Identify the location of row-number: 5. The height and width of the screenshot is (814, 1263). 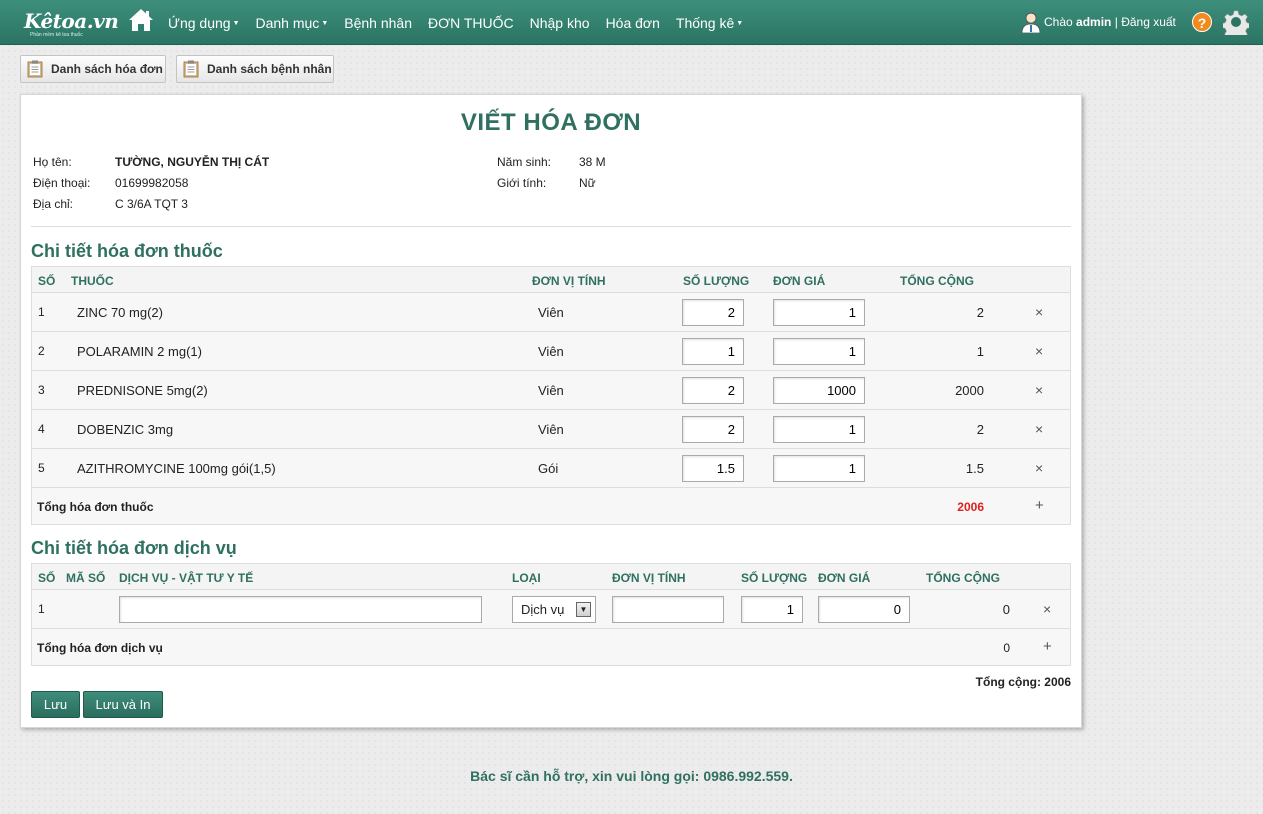
(41, 468).